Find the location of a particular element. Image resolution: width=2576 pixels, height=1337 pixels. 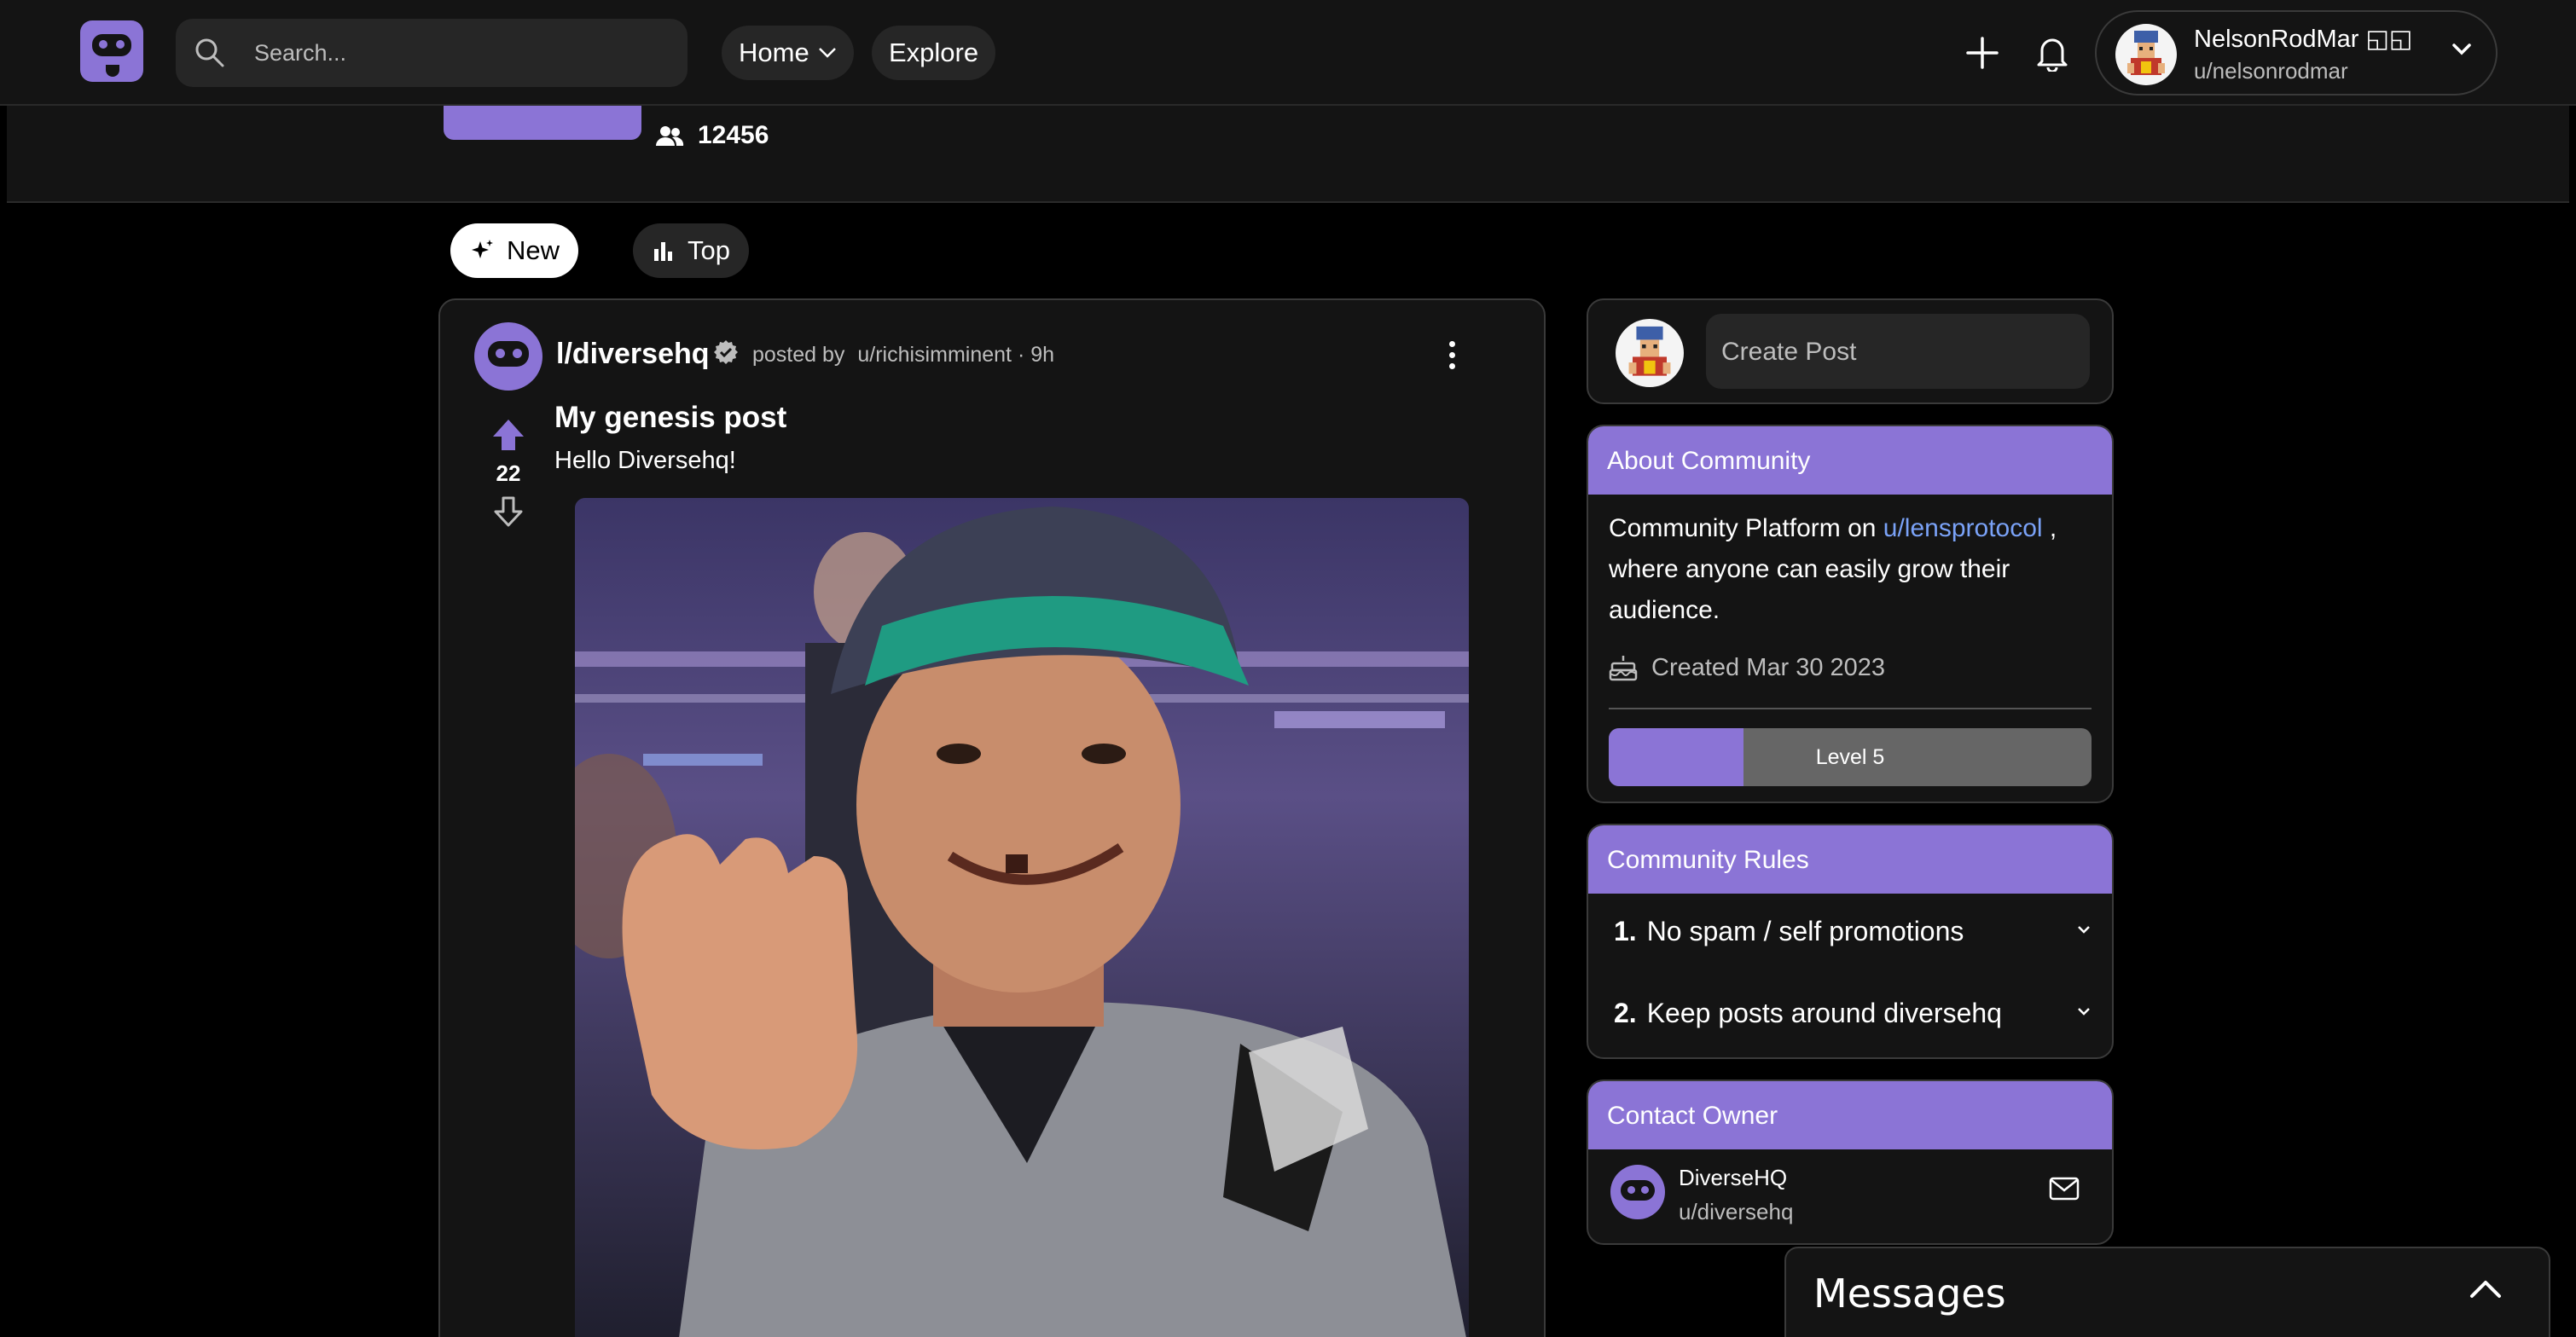

search-icon is located at coordinates (209, 52).